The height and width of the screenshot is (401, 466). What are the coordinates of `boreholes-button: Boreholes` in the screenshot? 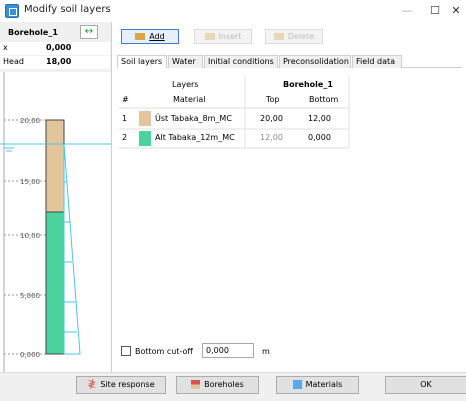 It's located at (217, 385).